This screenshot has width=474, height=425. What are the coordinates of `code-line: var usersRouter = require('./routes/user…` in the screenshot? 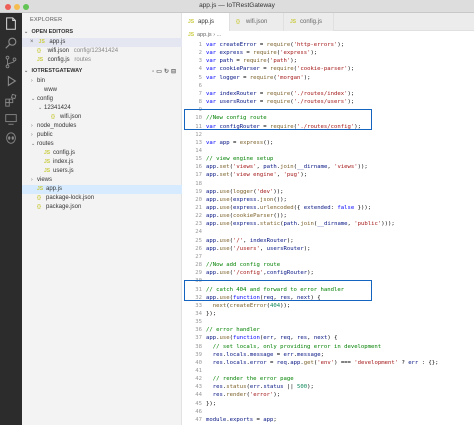 It's located at (280, 102).